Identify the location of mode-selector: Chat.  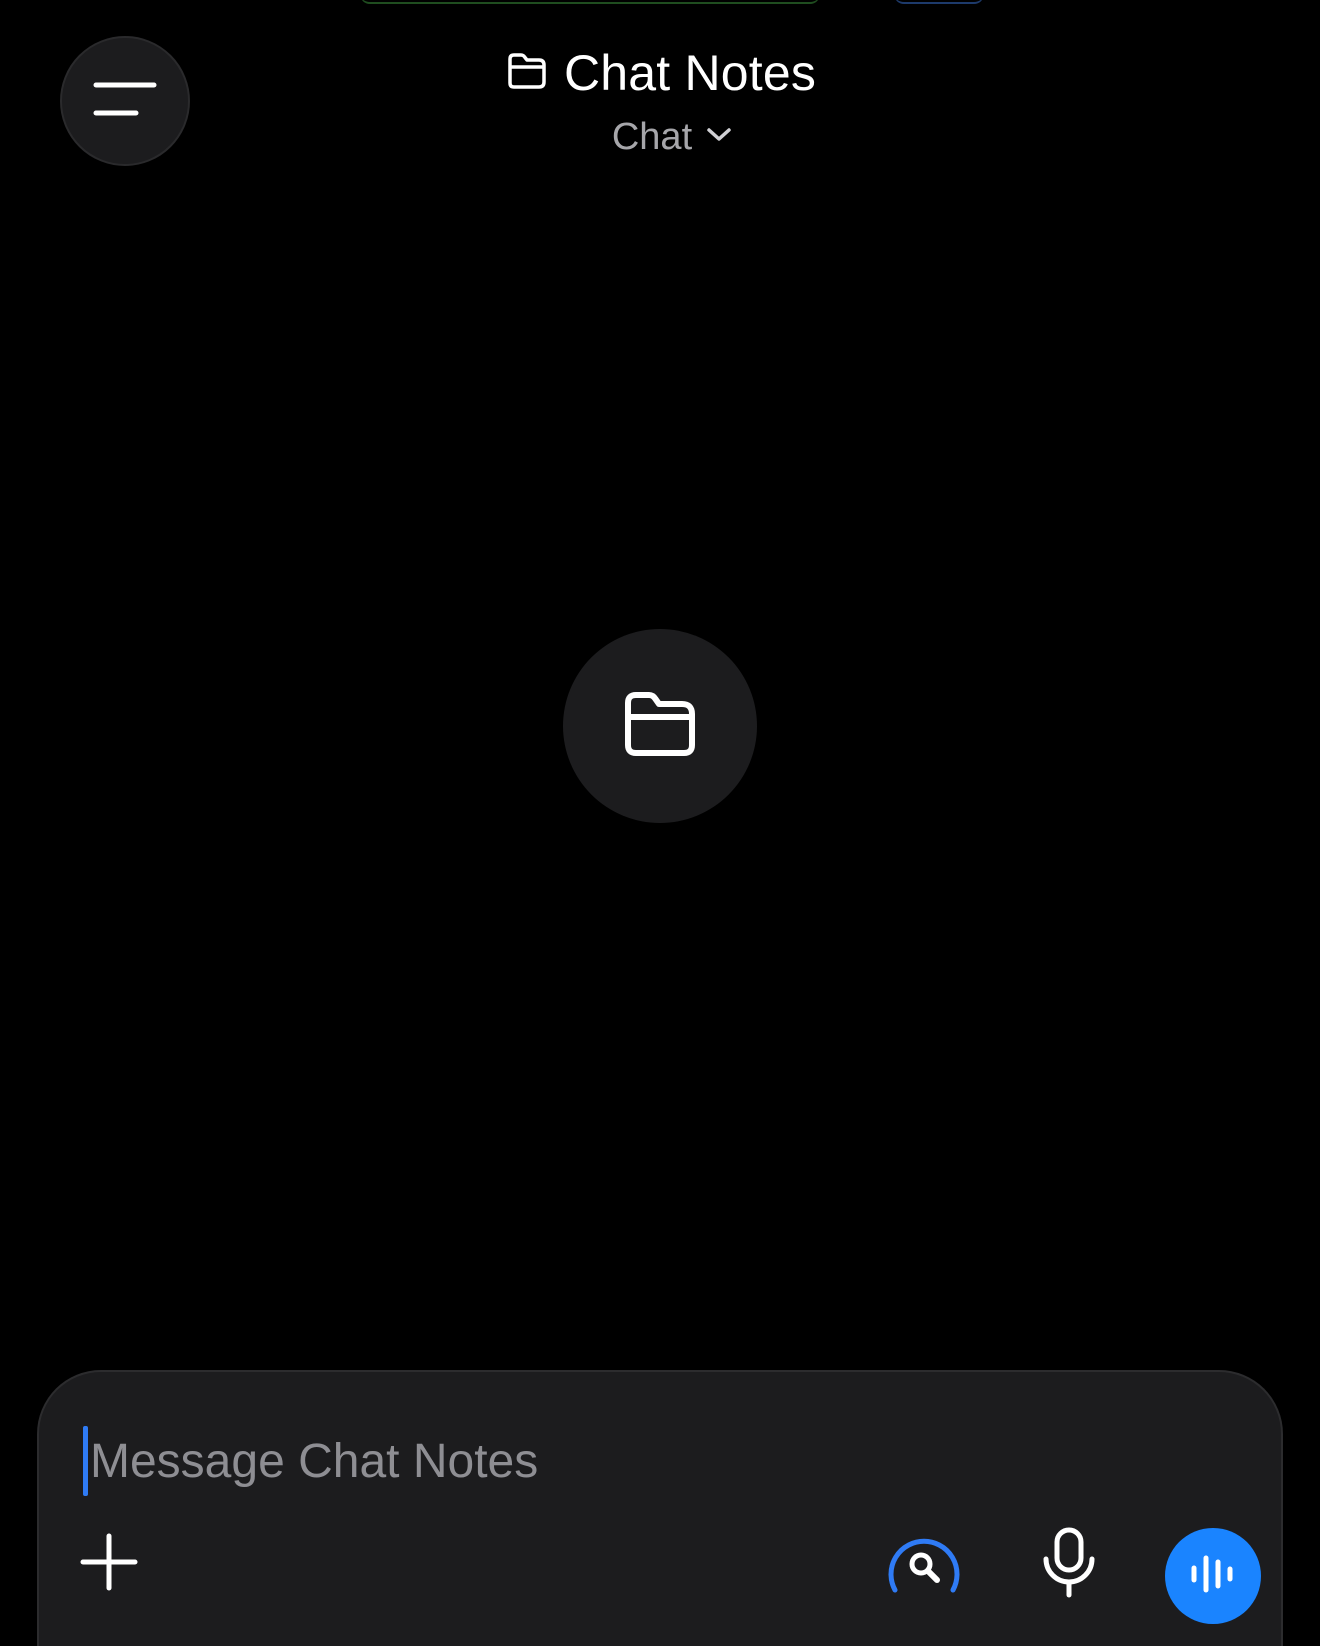
(660, 137).